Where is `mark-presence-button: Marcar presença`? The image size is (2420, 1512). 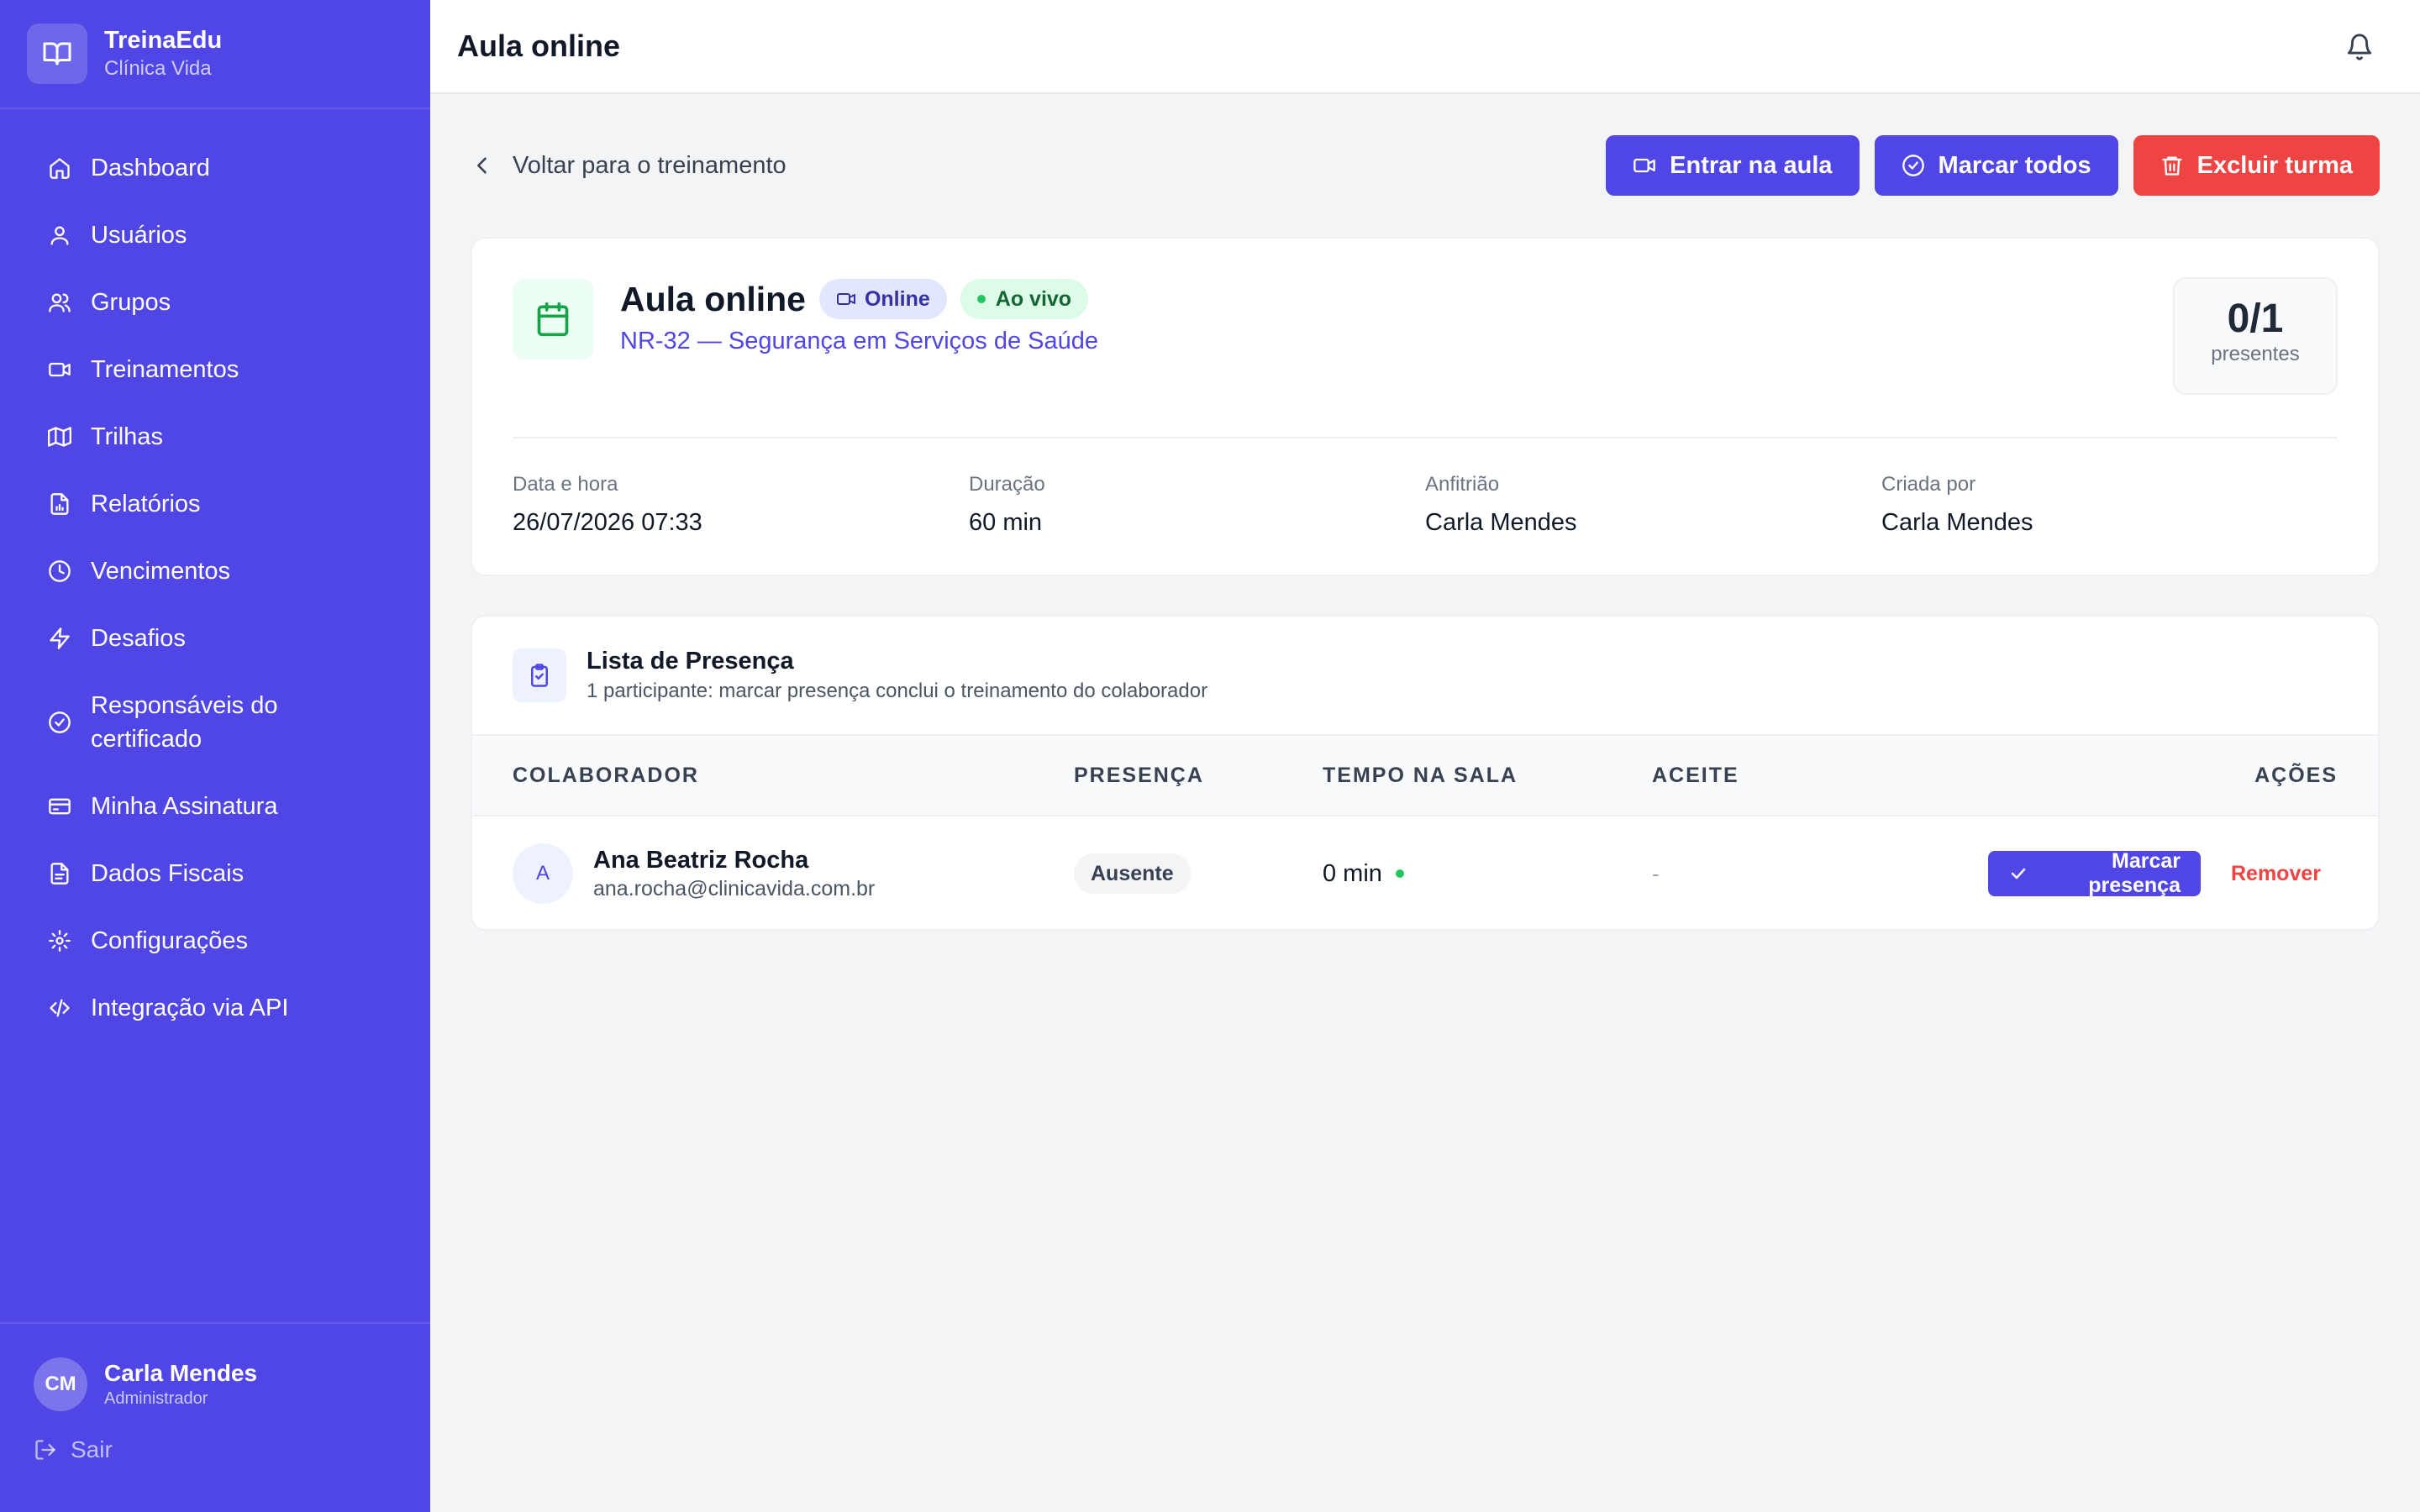 mark-presence-button: Marcar presença is located at coordinates (2094, 873).